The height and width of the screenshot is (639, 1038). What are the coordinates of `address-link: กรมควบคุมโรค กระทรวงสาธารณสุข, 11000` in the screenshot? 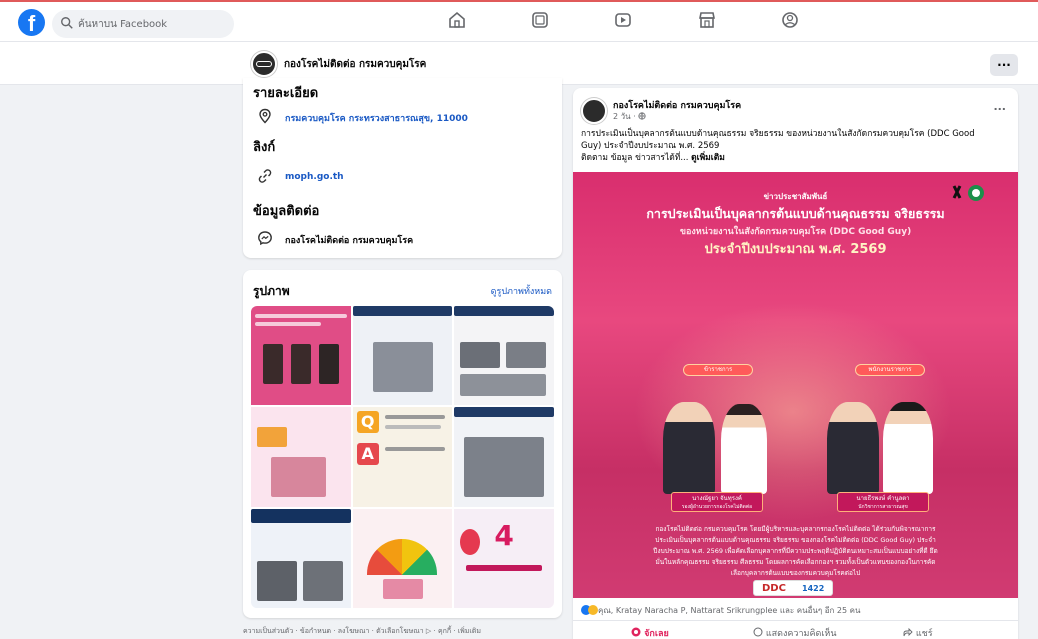 It's located at (376, 118).